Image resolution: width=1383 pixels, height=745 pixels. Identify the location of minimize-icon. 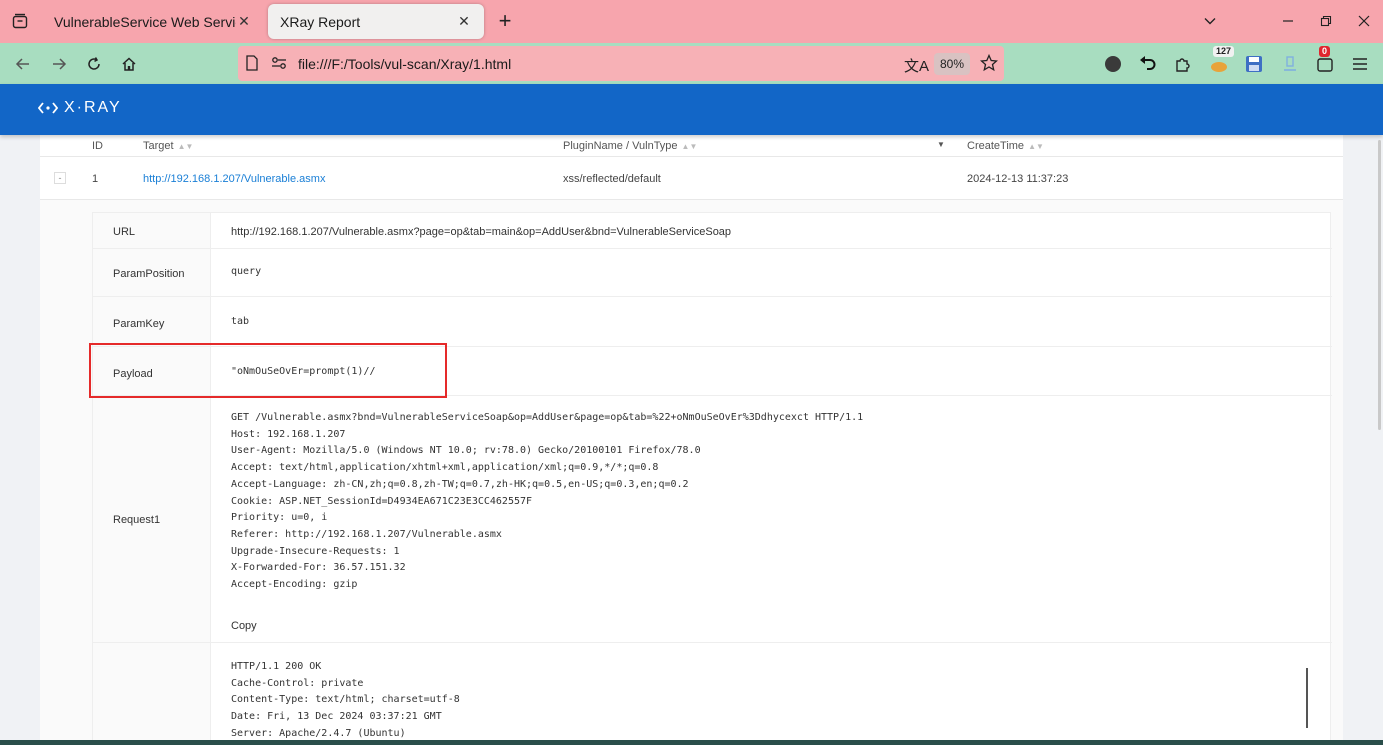
(1288, 21).